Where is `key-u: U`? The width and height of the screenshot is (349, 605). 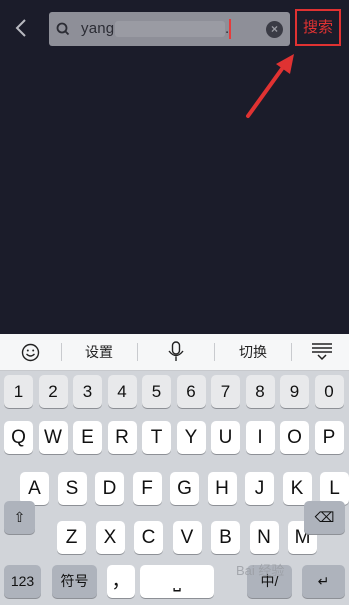 key-u: U is located at coordinates (225, 437).